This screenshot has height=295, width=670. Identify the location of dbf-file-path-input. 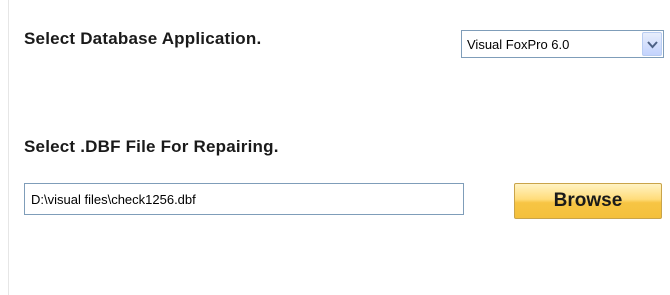
(244, 199).